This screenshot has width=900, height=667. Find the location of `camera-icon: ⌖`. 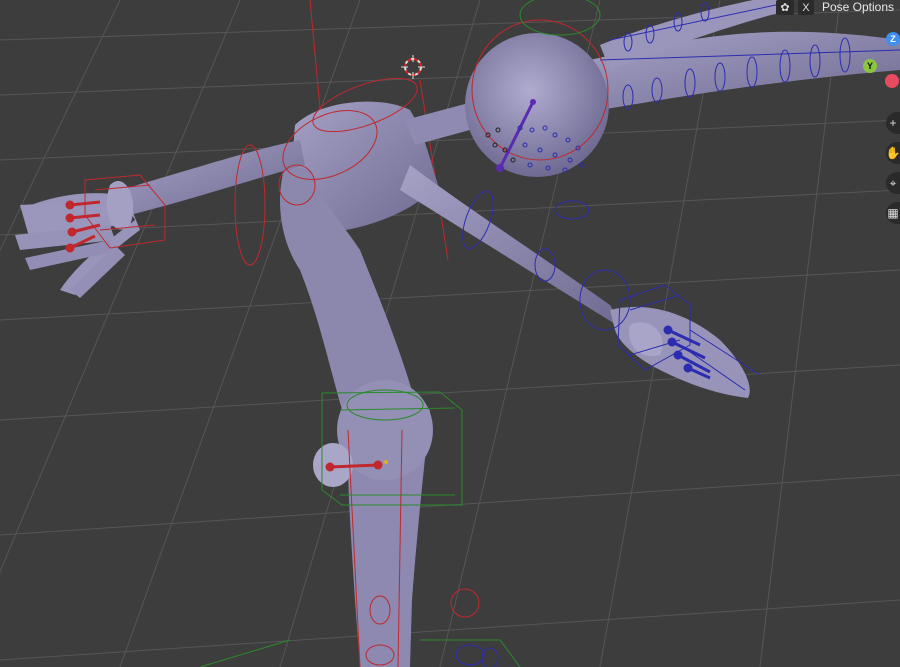

camera-icon: ⌖ is located at coordinates (893, 183).